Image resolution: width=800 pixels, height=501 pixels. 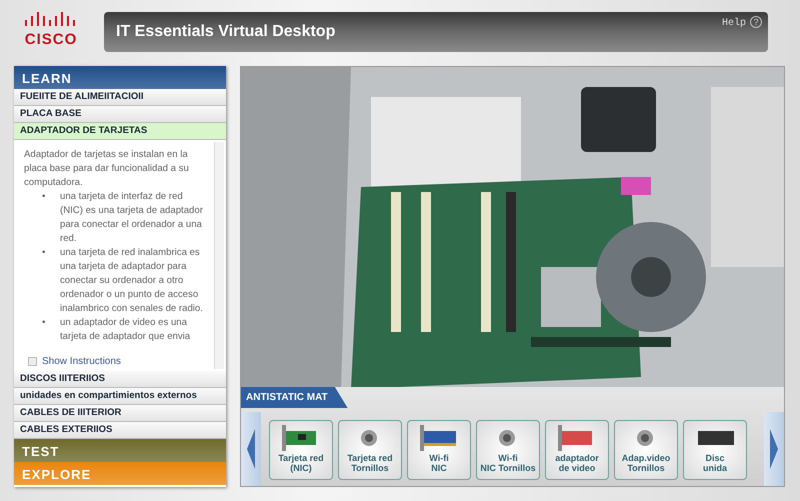 I want to click on right-arrow-icon, so click(x=774, y=449).